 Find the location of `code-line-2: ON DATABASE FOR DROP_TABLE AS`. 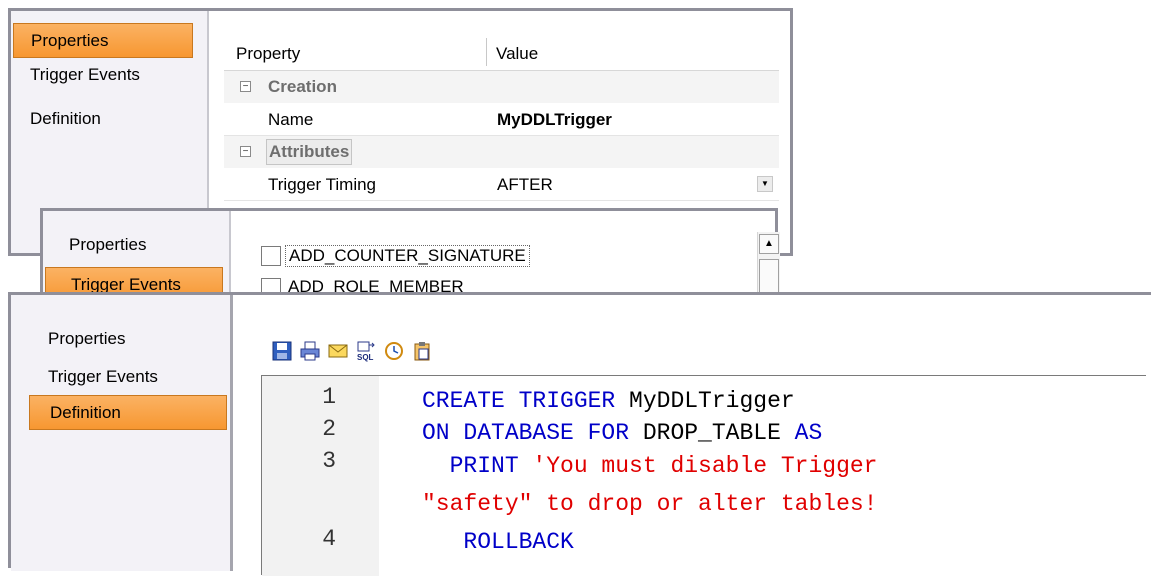

code-line-2: ON DATABASE FOR DROP_TABLE AS is located at coordinates (622, 433).